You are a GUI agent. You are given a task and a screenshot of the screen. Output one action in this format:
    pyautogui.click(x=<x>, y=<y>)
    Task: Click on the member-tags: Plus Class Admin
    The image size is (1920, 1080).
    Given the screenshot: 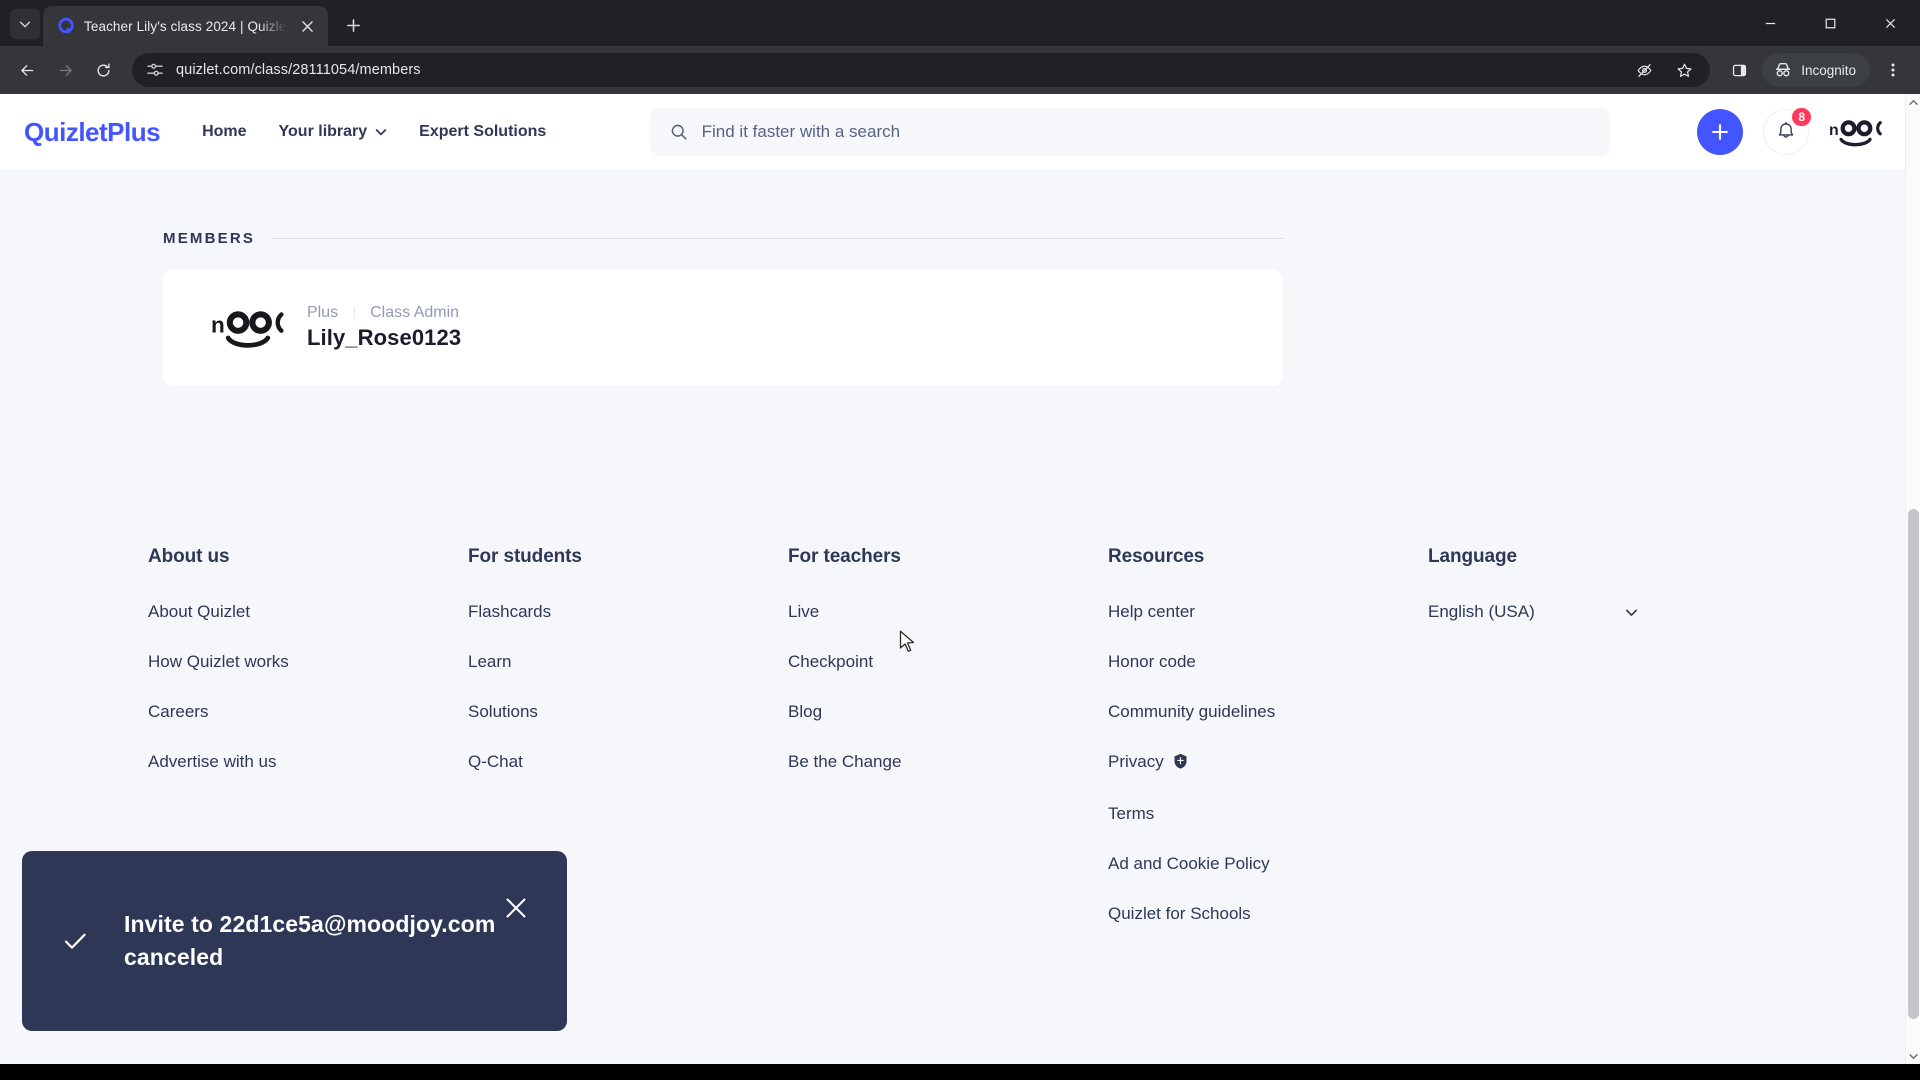 What is the action you would take?
    pyautogui.click(x=399, y=313)
    